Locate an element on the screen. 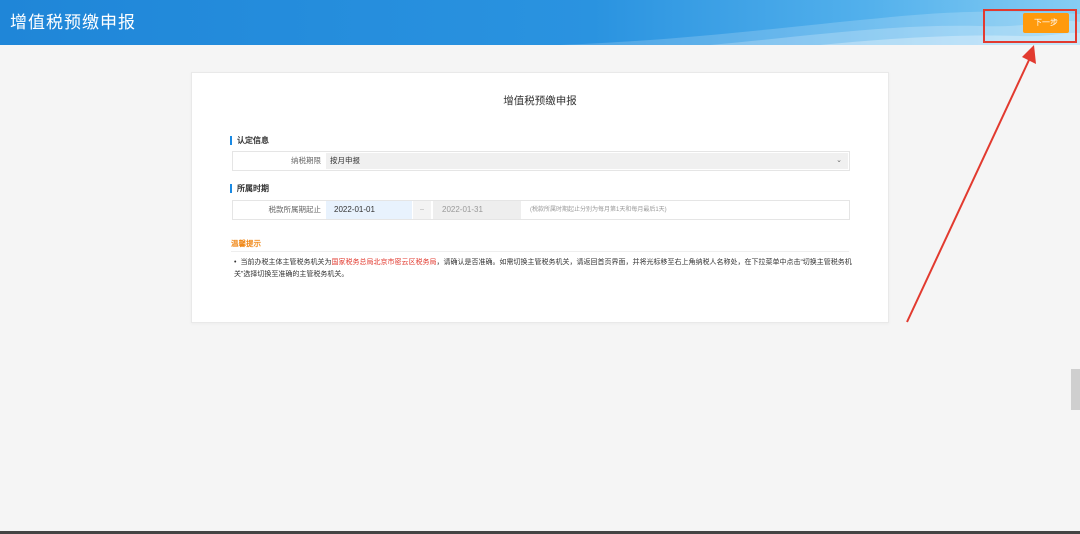 The image size is (1080, 534). tax-period-label: 纳税期限 is located at coordinates (306, 160).